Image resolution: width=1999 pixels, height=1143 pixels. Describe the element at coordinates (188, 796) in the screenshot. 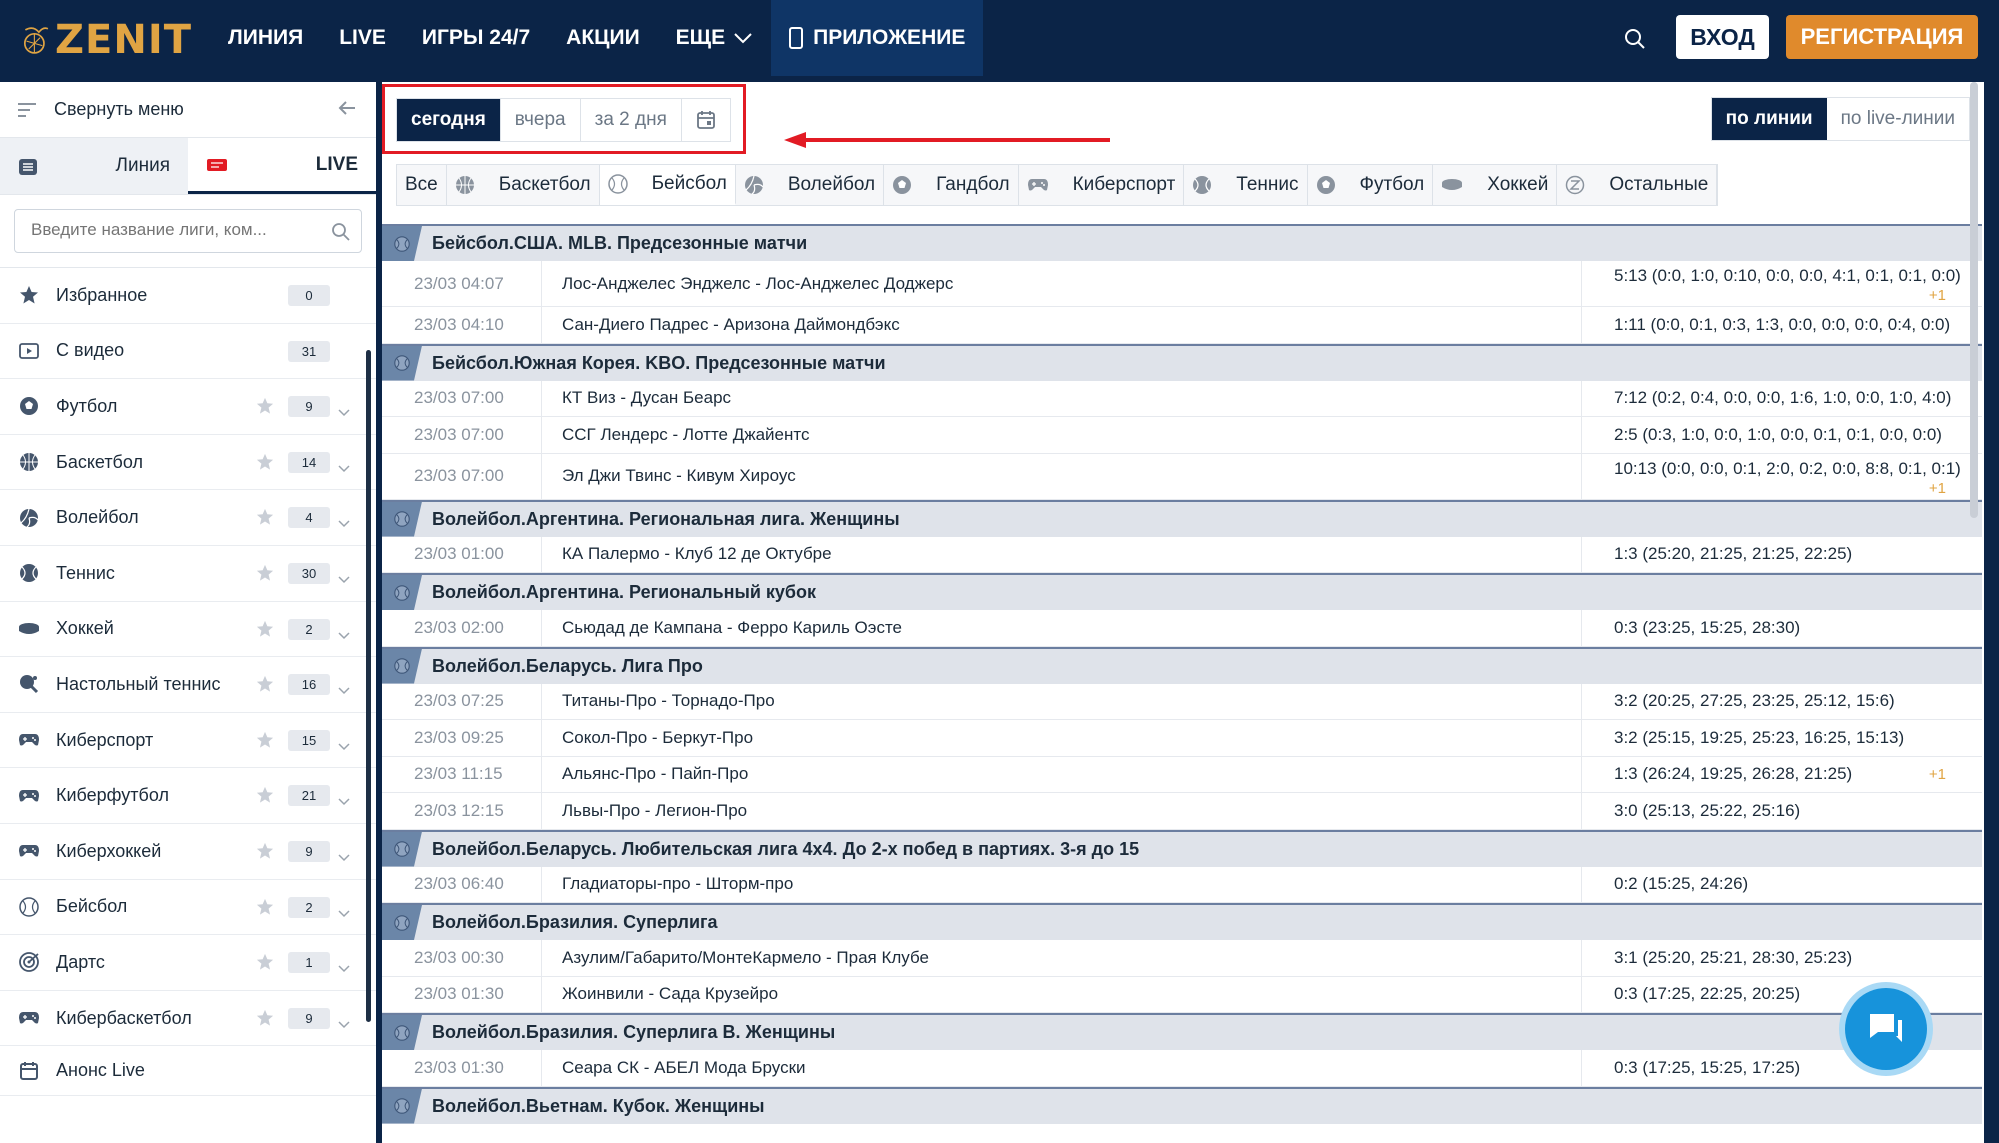

I see `sidebar-item: Киберфутбол 21` at that location.